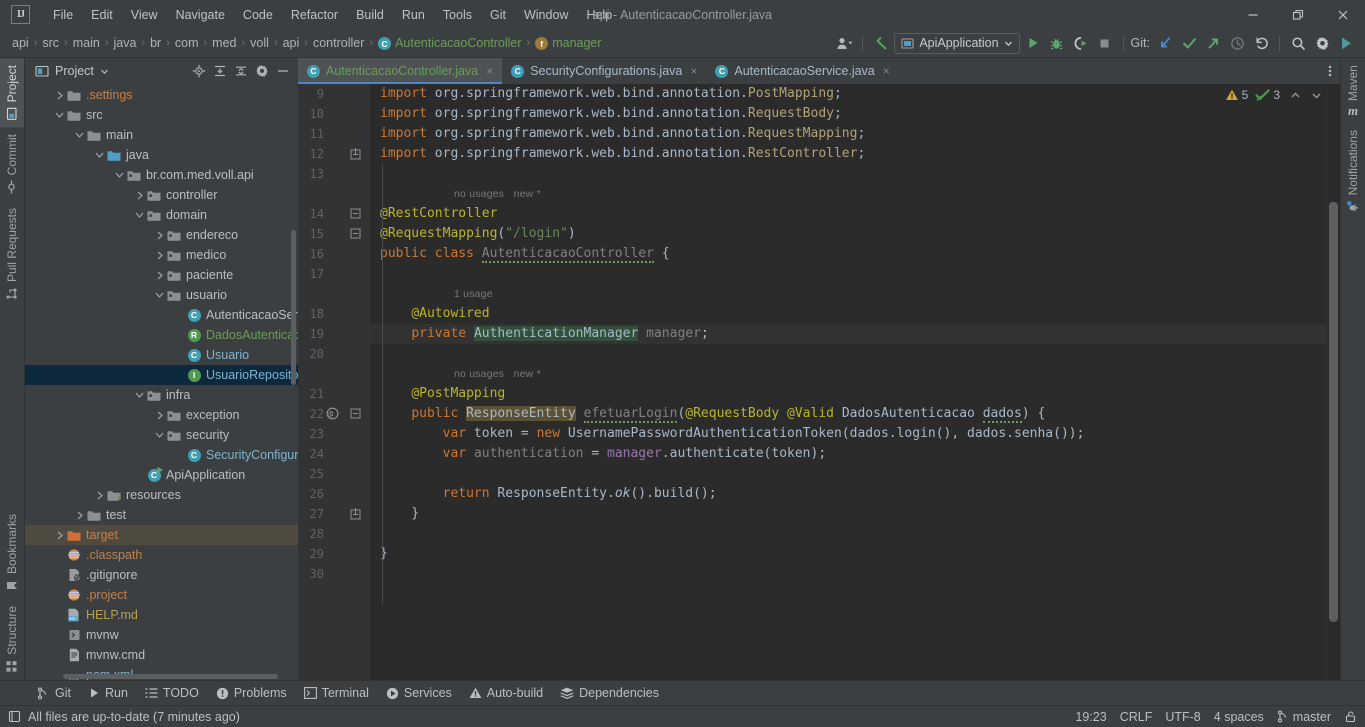 The height and width of the screenshot is (727, 1365). Describe the element at coordinates (161, 335) in the screenshot. I see `tree-row-dadosautenticacao: R DadosAutenticacao` at that location.